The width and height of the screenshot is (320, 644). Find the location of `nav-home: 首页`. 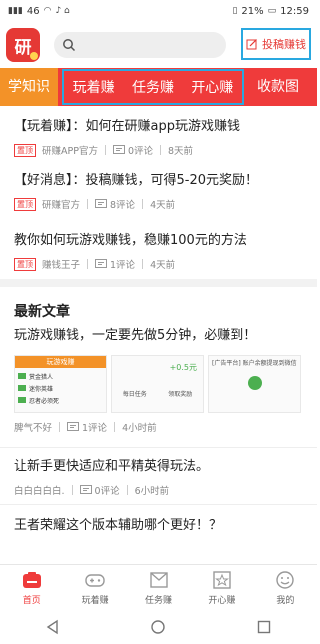

nav-home: 首页 is located at coordinates (31, 587).